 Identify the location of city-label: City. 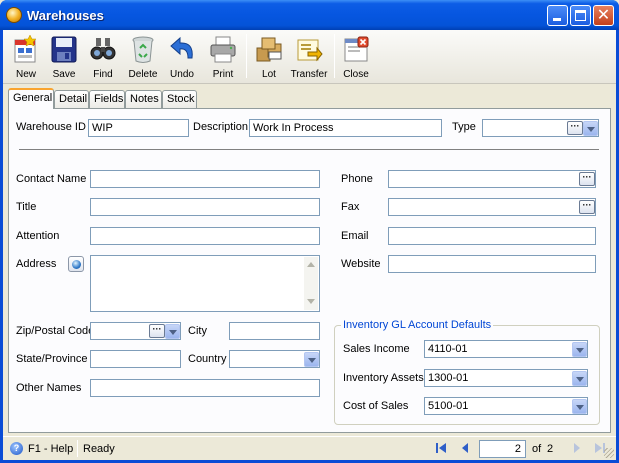
(197, 331).